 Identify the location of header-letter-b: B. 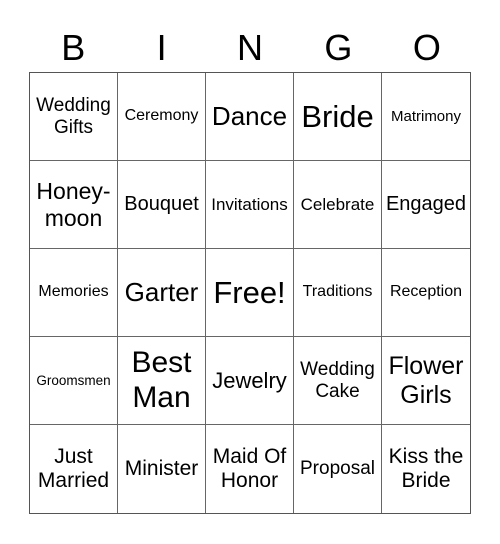
(73, 47).